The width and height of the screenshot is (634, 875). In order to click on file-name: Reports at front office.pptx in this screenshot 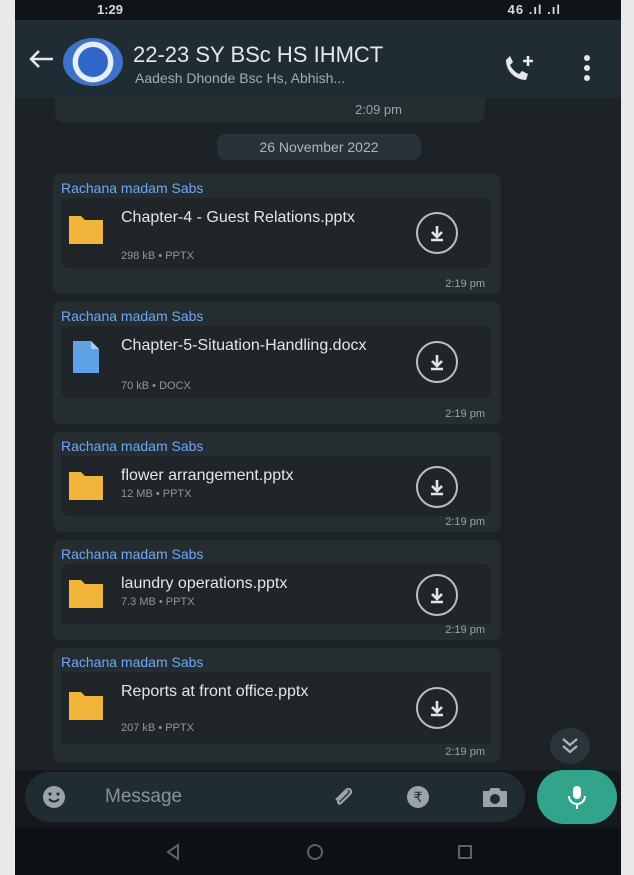, I will do `click(215, 691)`.